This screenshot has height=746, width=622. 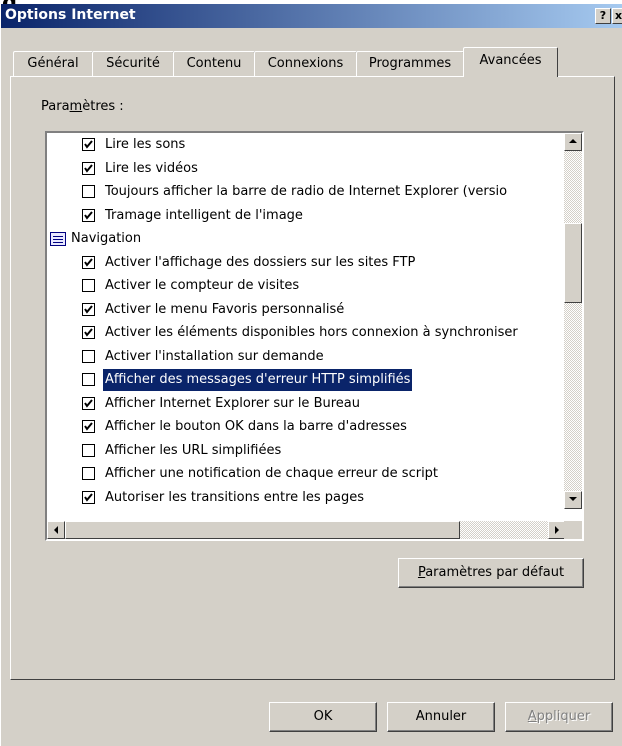 I want to click on tab-programs: Programmes, so click(x=410, y=64).